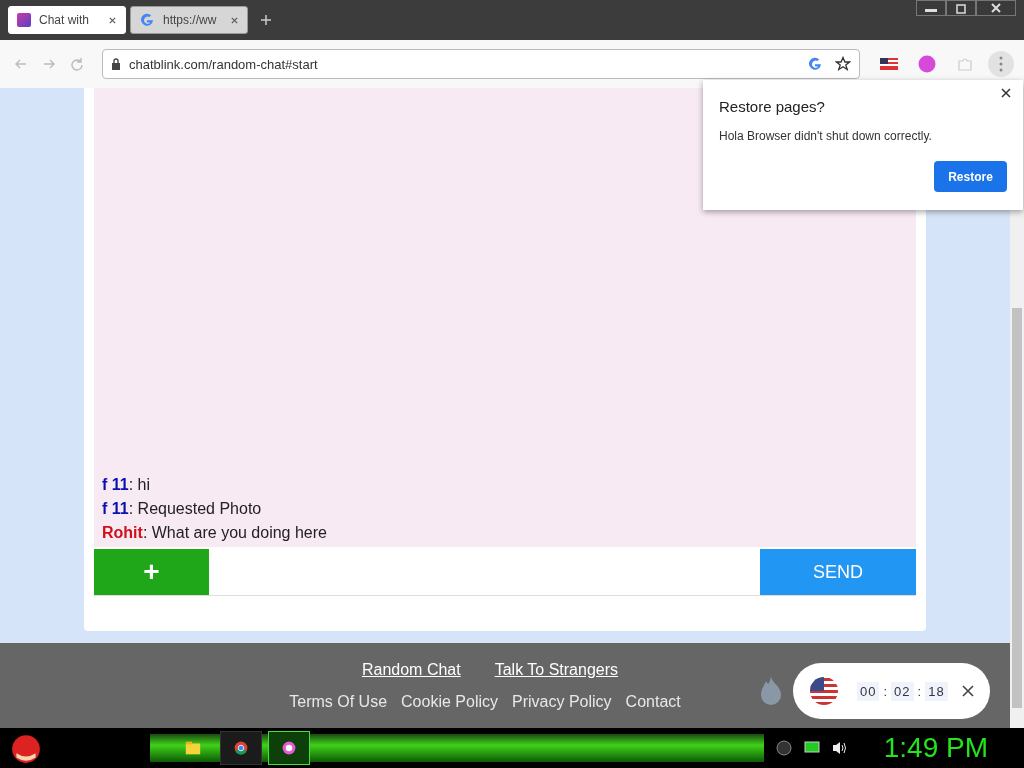  What do you see at coordinates (927, 64) in the screenshot?
I see `extension-icon` at bounding box center [927, 64].